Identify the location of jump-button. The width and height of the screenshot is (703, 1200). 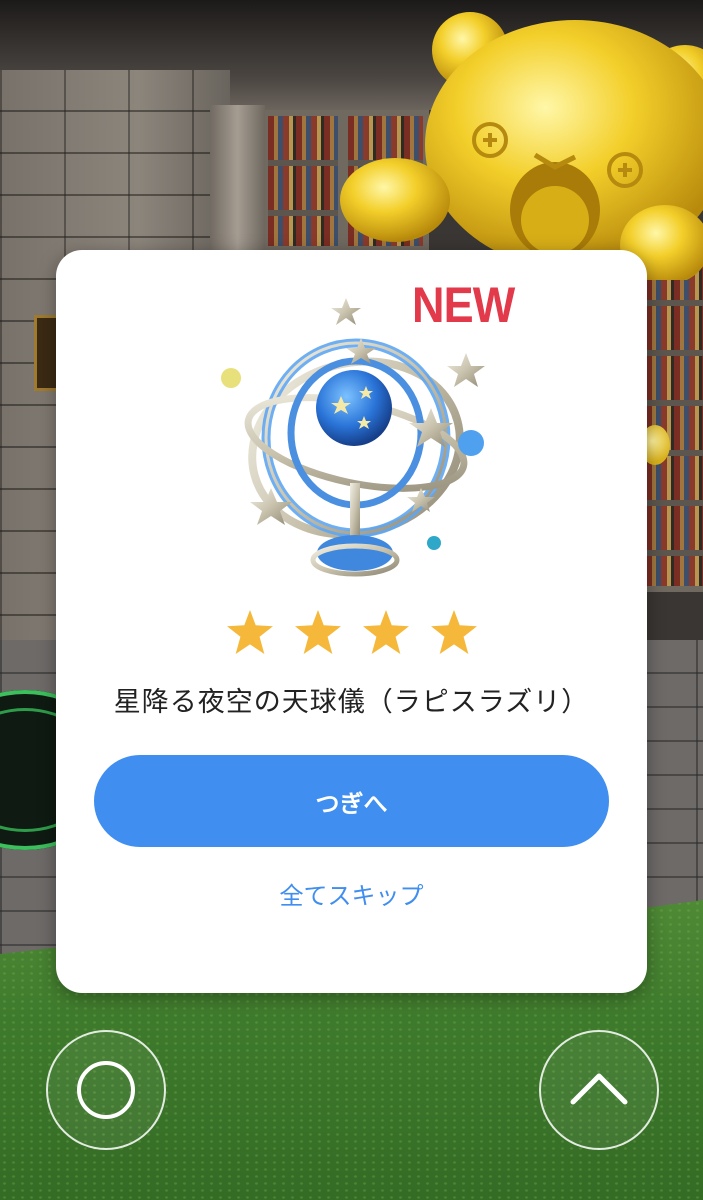
(599, 1090).